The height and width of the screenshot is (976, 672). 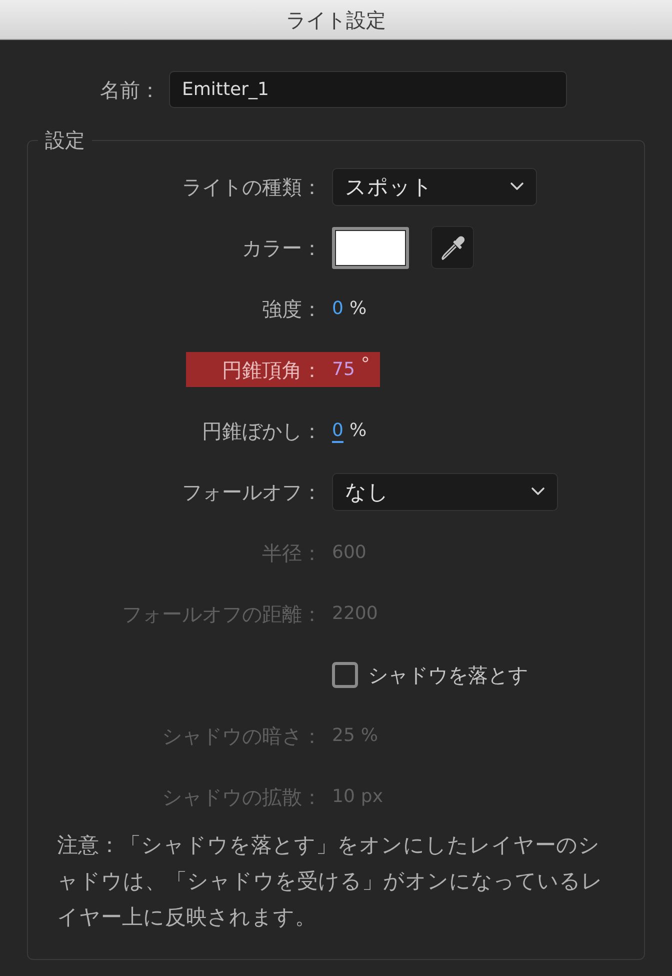 I want to click on field-label: 強度：, so click(x=292, y=309).